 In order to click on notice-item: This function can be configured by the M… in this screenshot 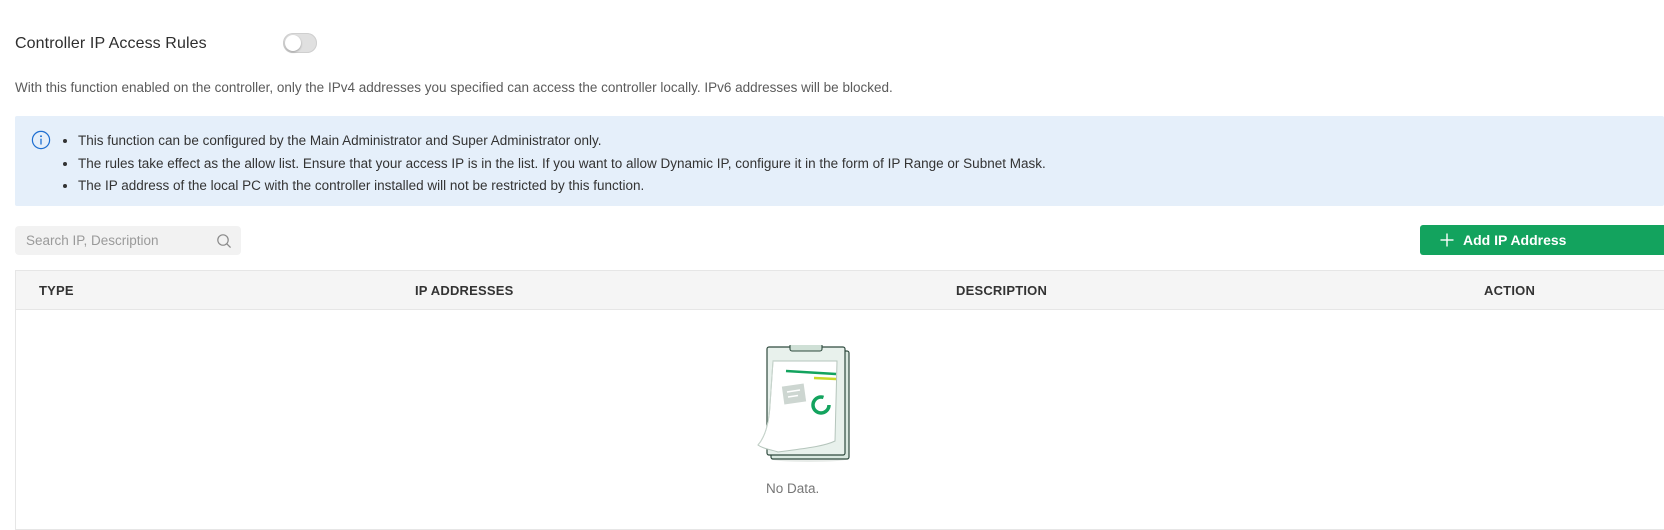, I will do `click(562, 141)`.